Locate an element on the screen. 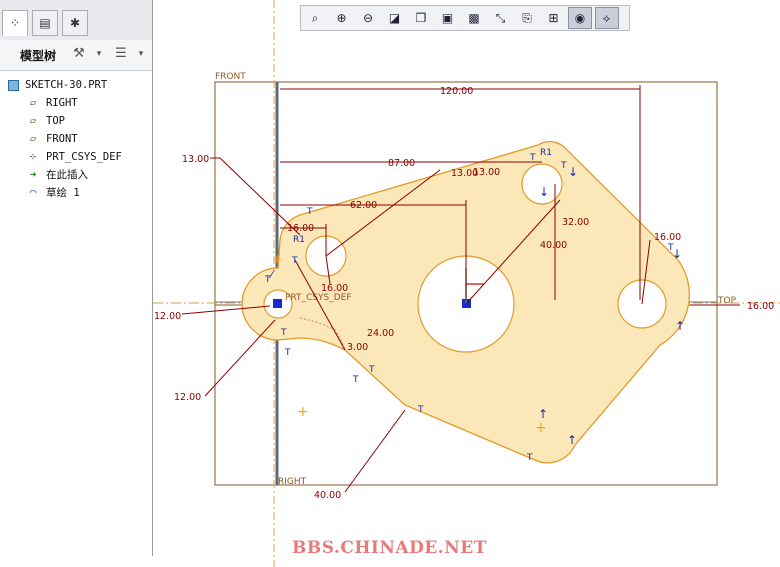 The height and width of the screenshot is (567, 780). saved-views-button: ▣ is located at coordinates (448, 18).